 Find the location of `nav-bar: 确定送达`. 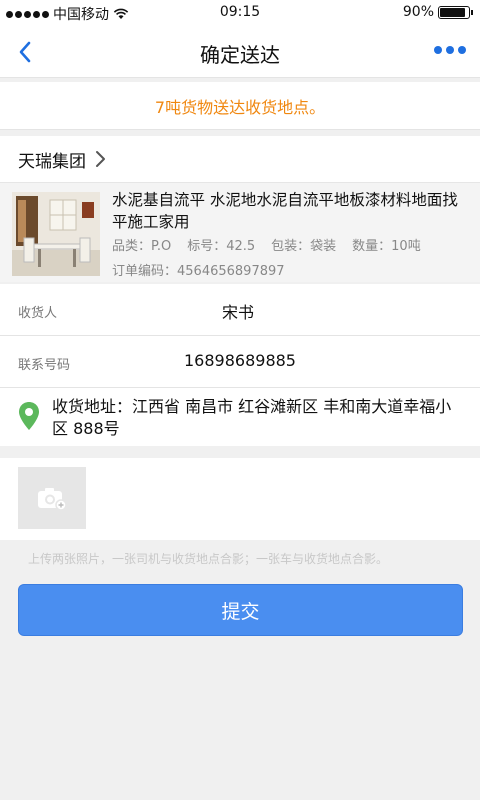

nav-bar: 确定送达 is located at coordinates (240, 52).